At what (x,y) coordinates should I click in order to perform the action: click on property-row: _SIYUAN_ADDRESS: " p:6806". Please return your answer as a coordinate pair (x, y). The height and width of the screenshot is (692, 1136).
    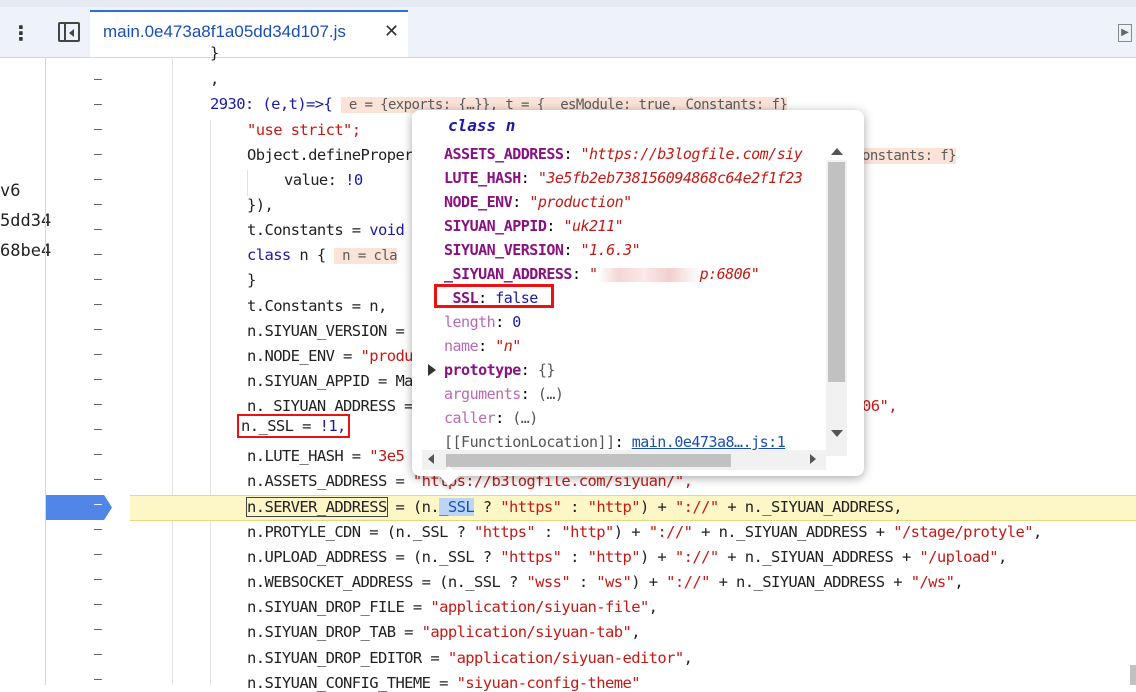
    Looking at the image, I should click on (602, 274).